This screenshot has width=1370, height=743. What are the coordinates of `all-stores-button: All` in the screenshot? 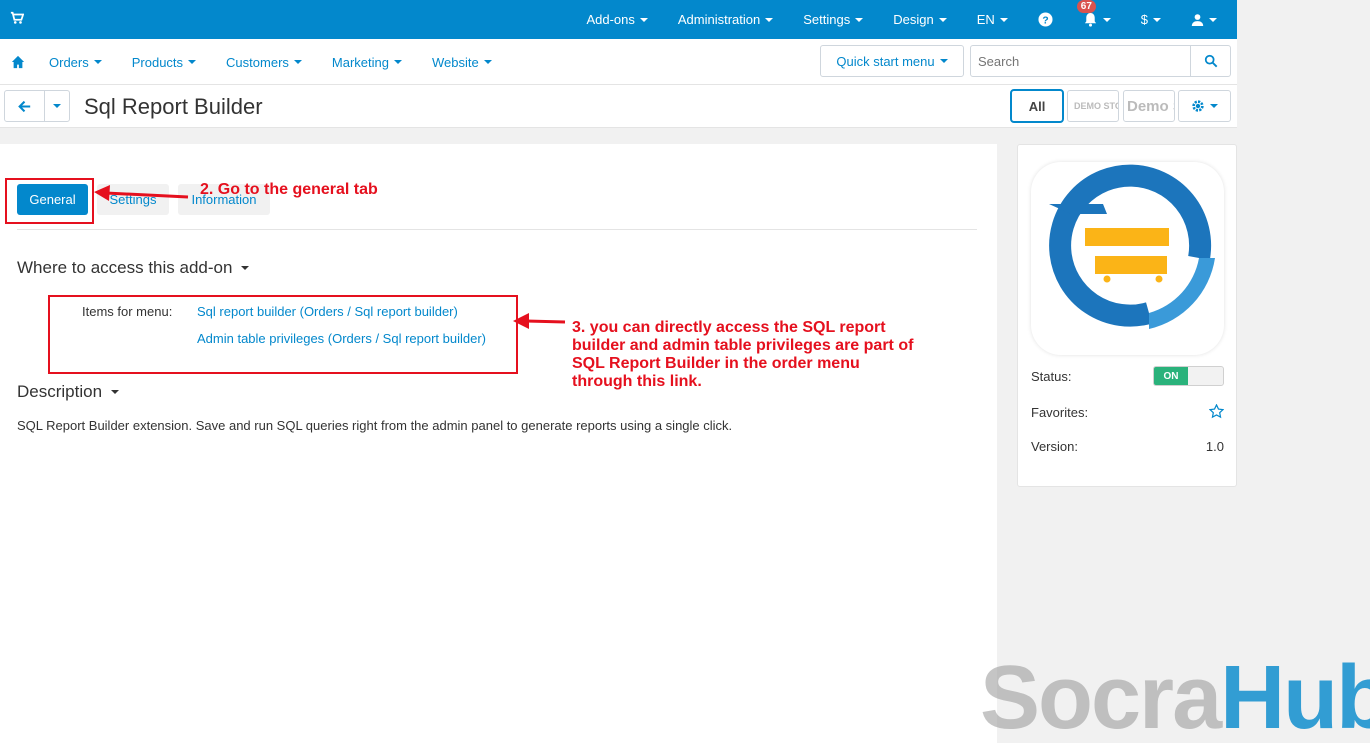 It's located at (1037, 106).